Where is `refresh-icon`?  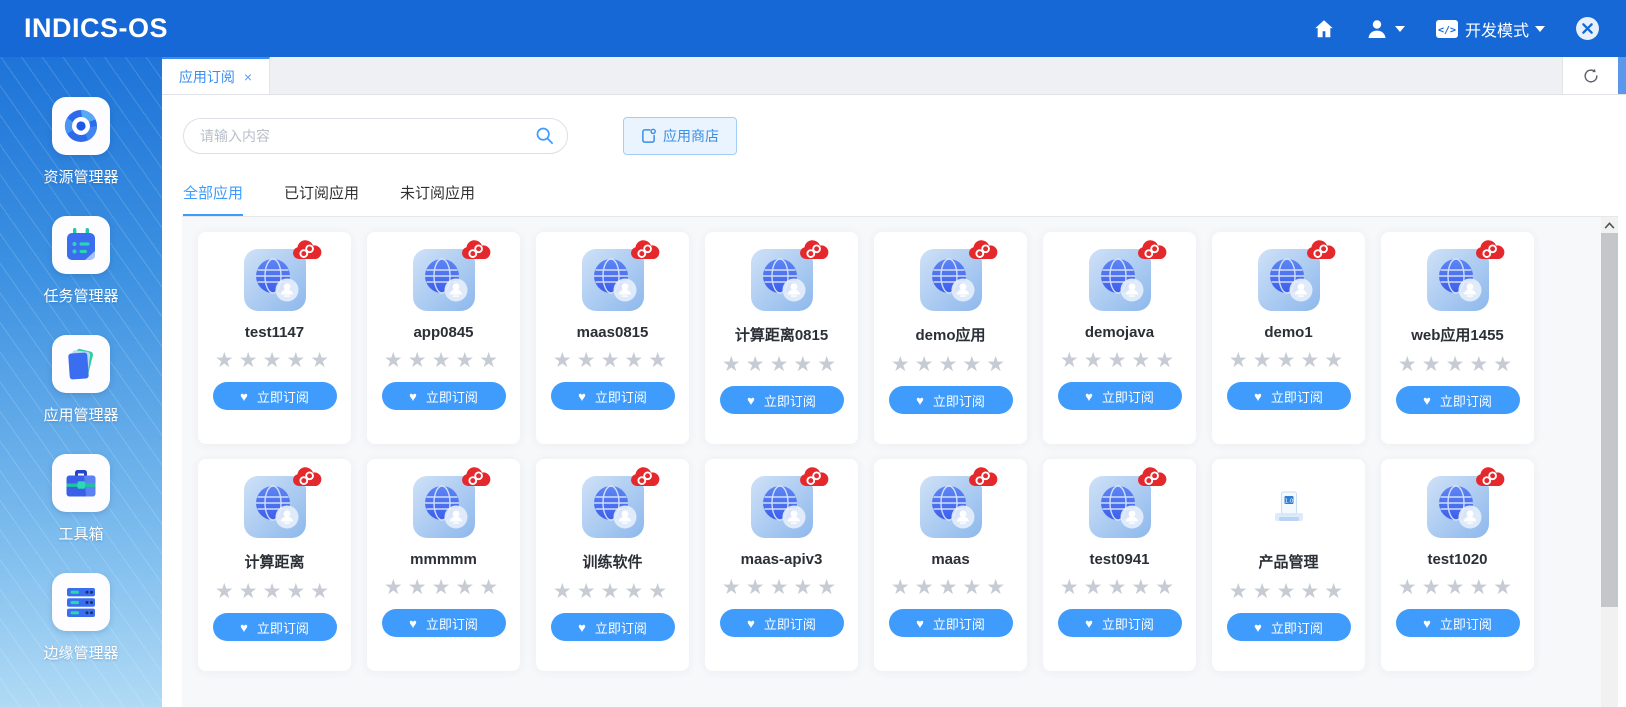 refresh-icon is located at coordinates (1590, 75).